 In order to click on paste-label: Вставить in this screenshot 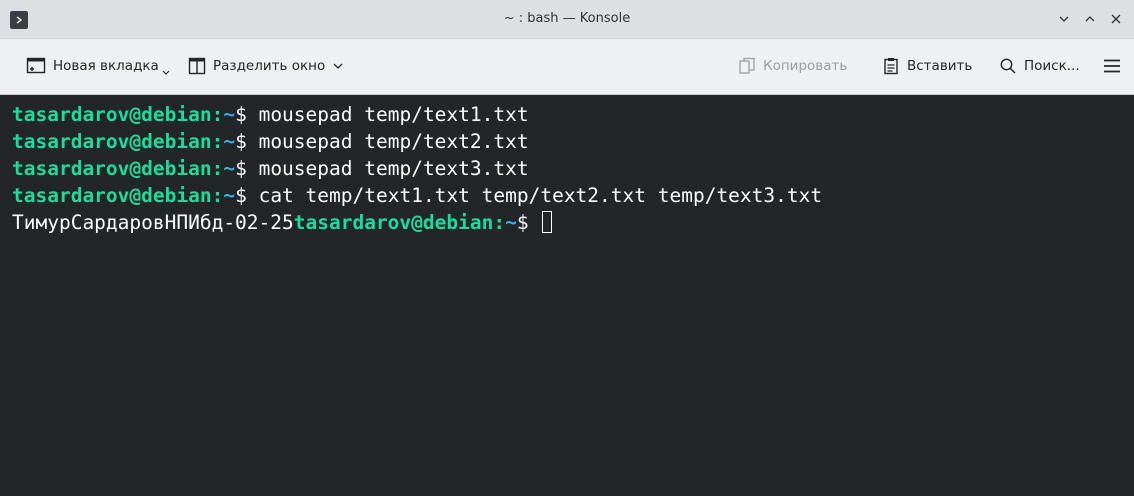, I will do `click(940, 66)`.